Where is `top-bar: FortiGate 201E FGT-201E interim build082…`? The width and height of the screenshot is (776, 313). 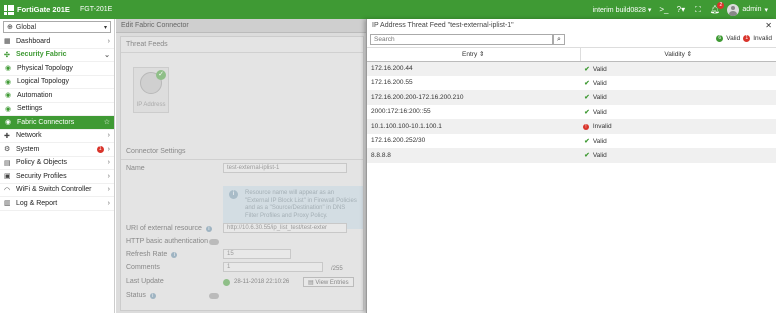 top-bar: FortiGate 201E FGT-201E interim build082… is located at coordinates (388, 9).